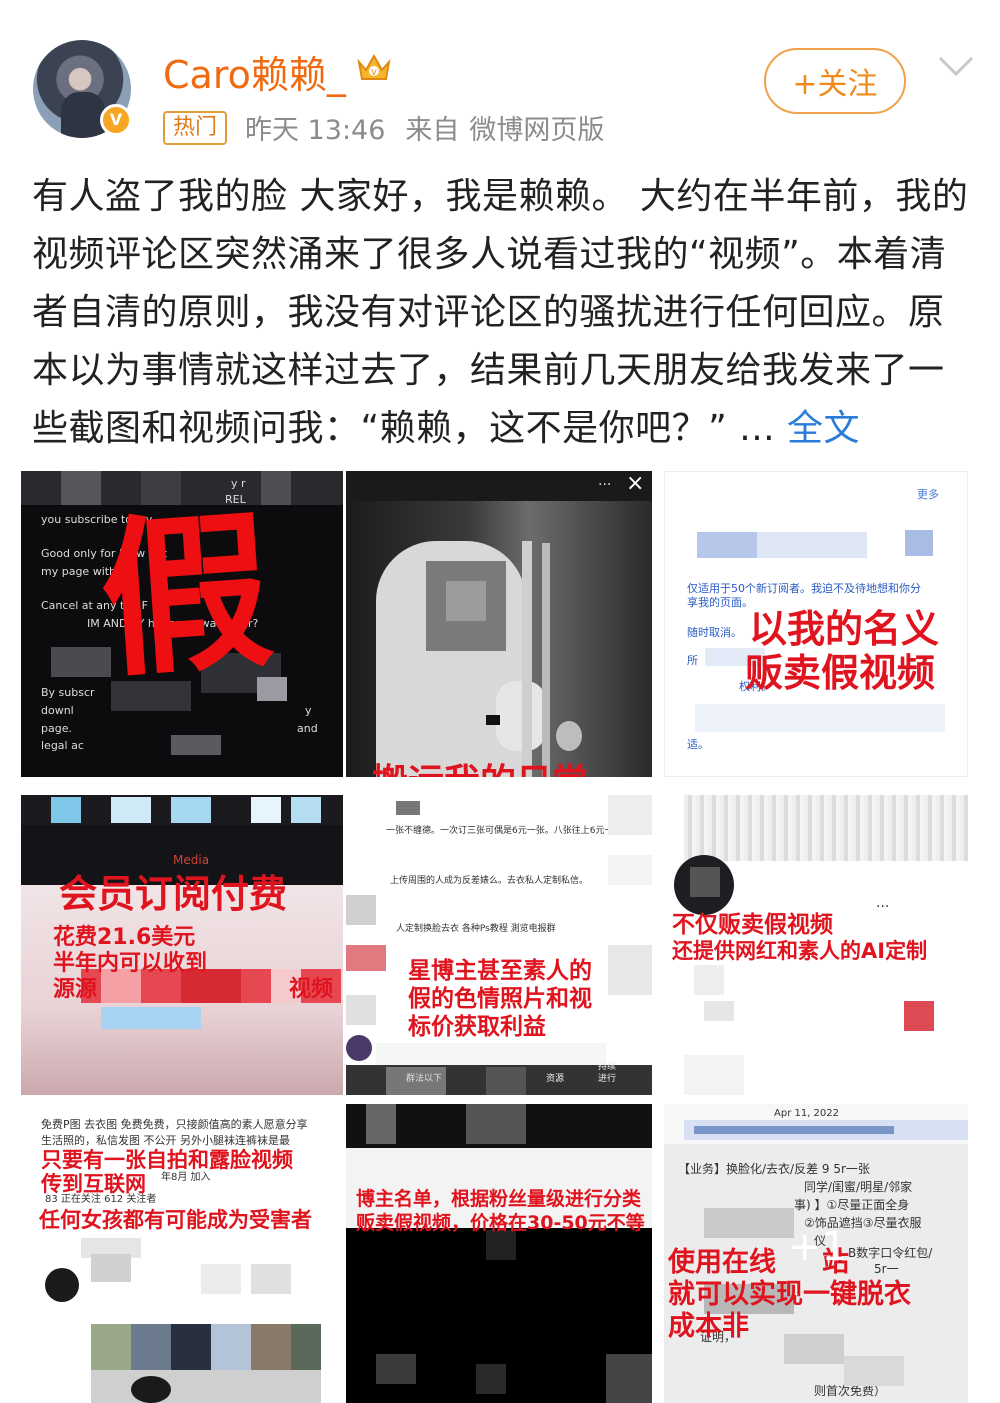 Image resolution: width=1000 pixels, height=1403 pixels. Describe the element at coordinates (62, 745) in the screenshot. I see `img1-text-9: legal ac` at that location.